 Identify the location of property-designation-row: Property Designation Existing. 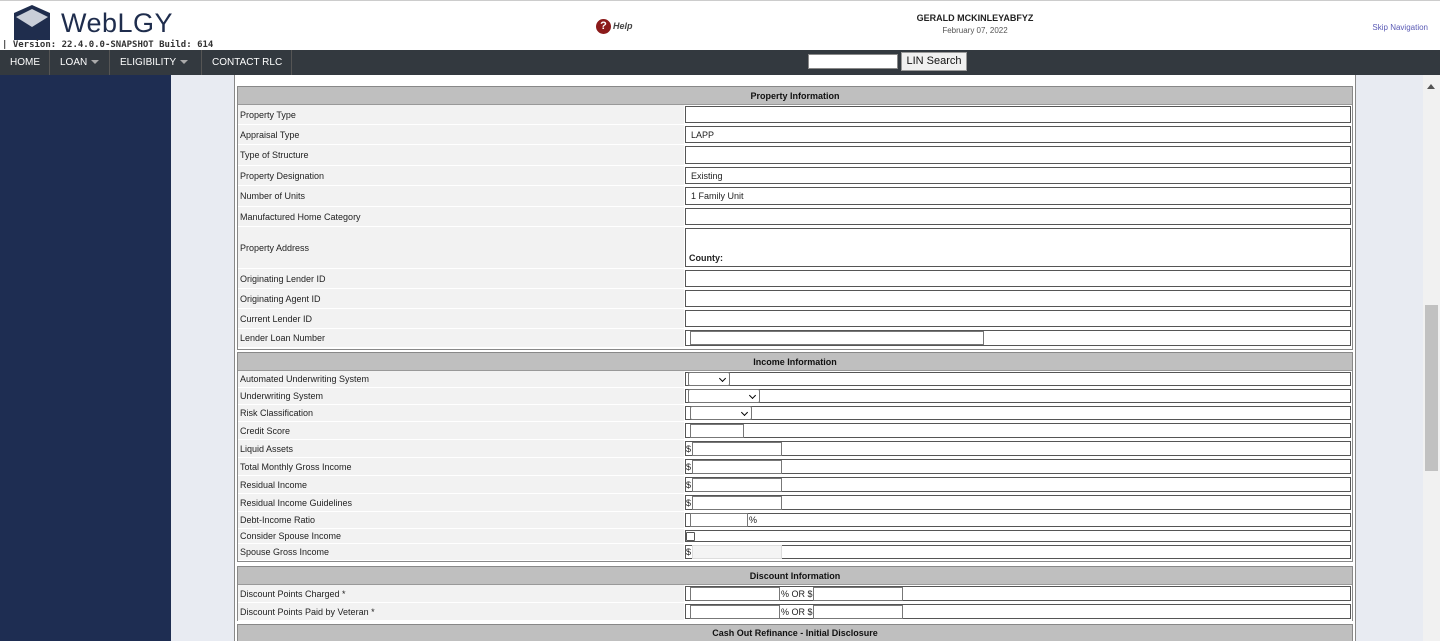
(795, 176).